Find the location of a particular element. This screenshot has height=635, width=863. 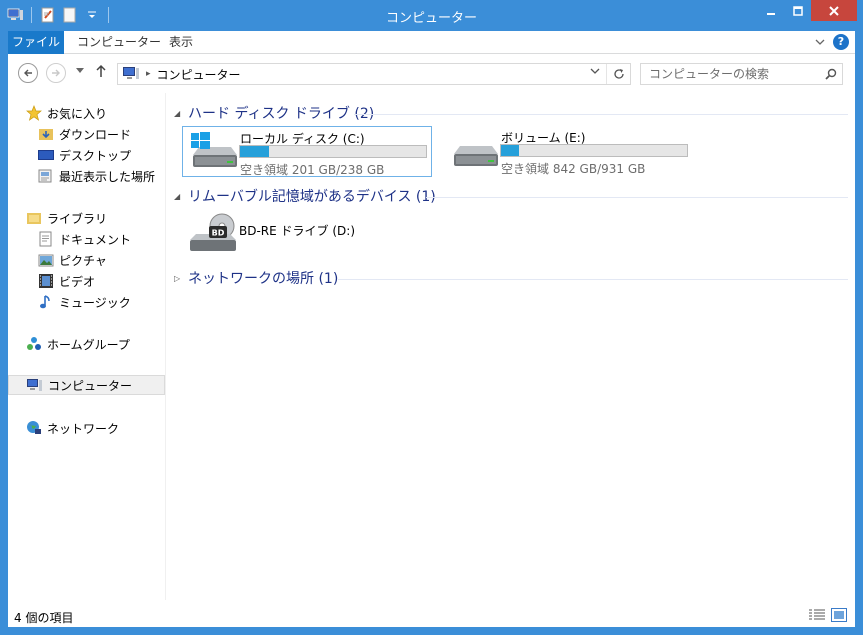

group-header-hard-disk-drives: ◢ ハード ディスク ドライブ (2) is located at coordinates (274, 113).